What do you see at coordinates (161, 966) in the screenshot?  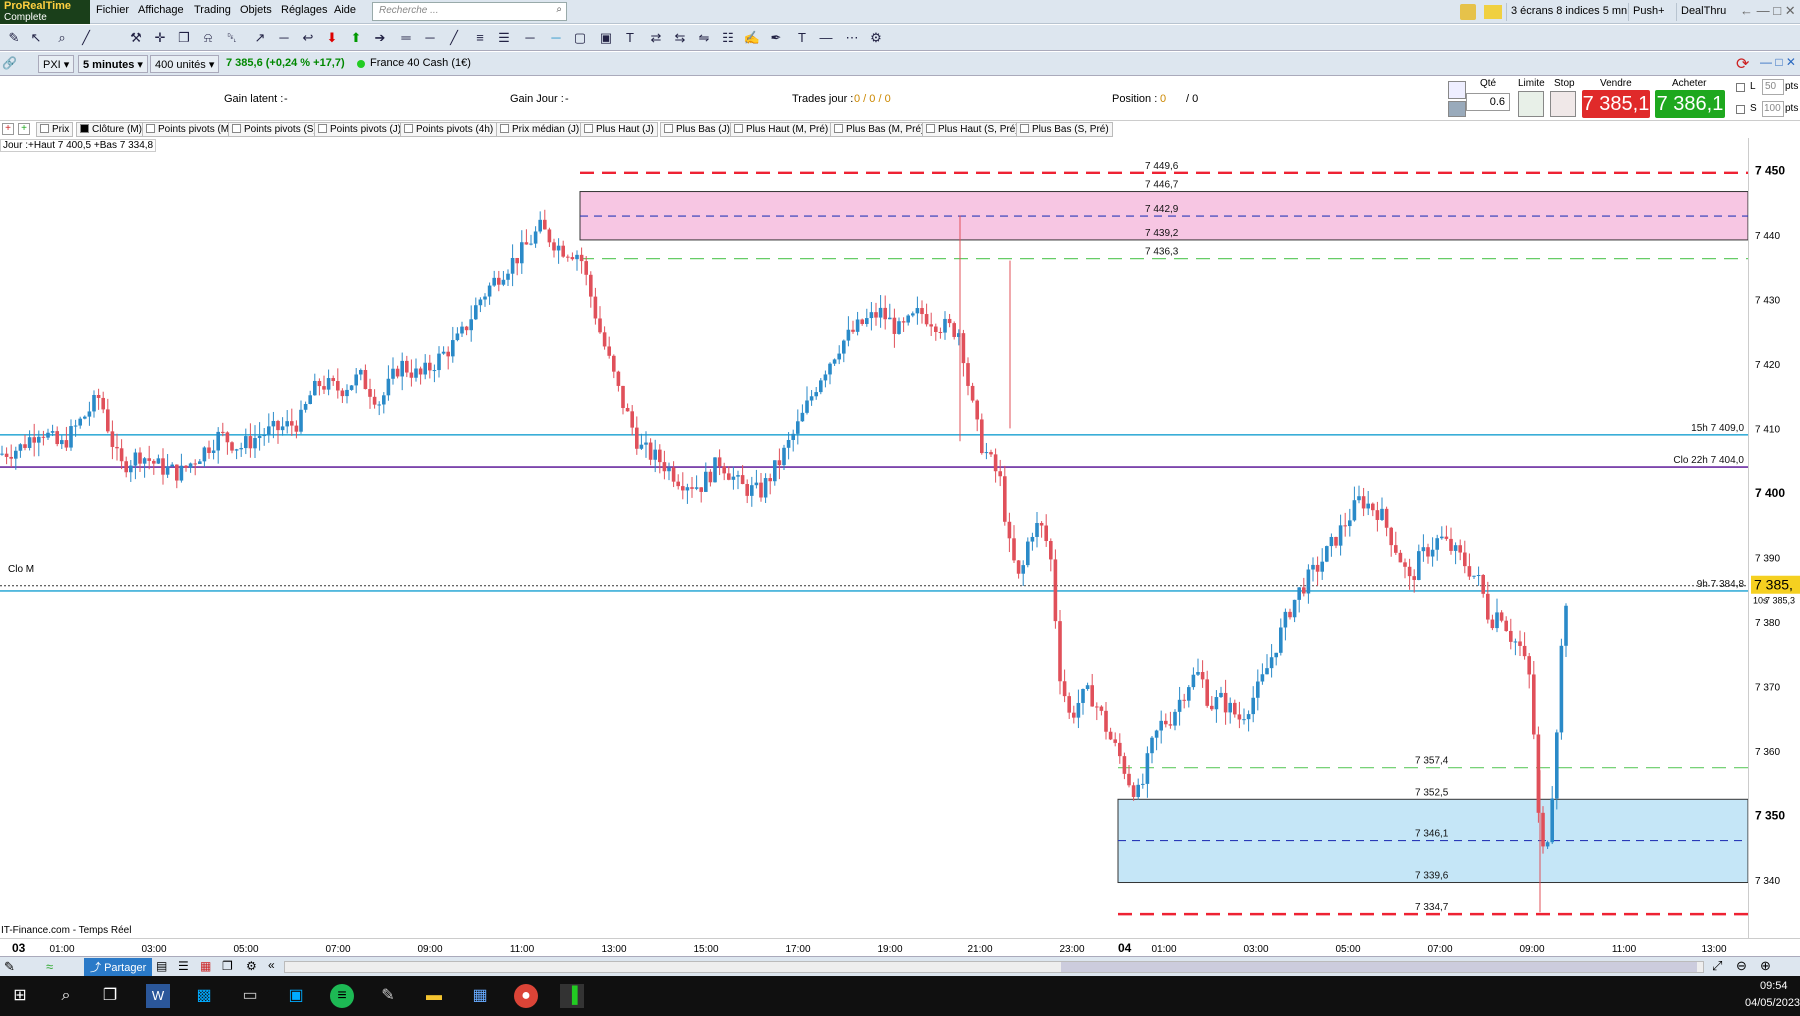 I see `layout-icon: ▤` at bounding box center [161, 966].